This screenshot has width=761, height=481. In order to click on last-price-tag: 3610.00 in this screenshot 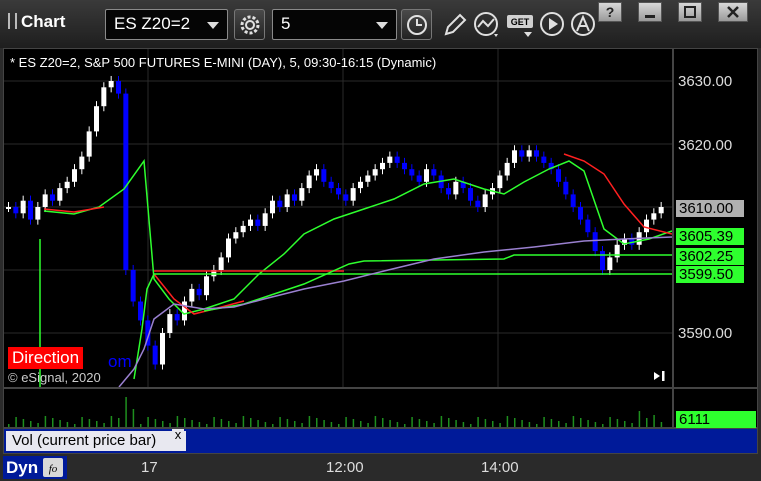, I will do `click(710, 208)`.